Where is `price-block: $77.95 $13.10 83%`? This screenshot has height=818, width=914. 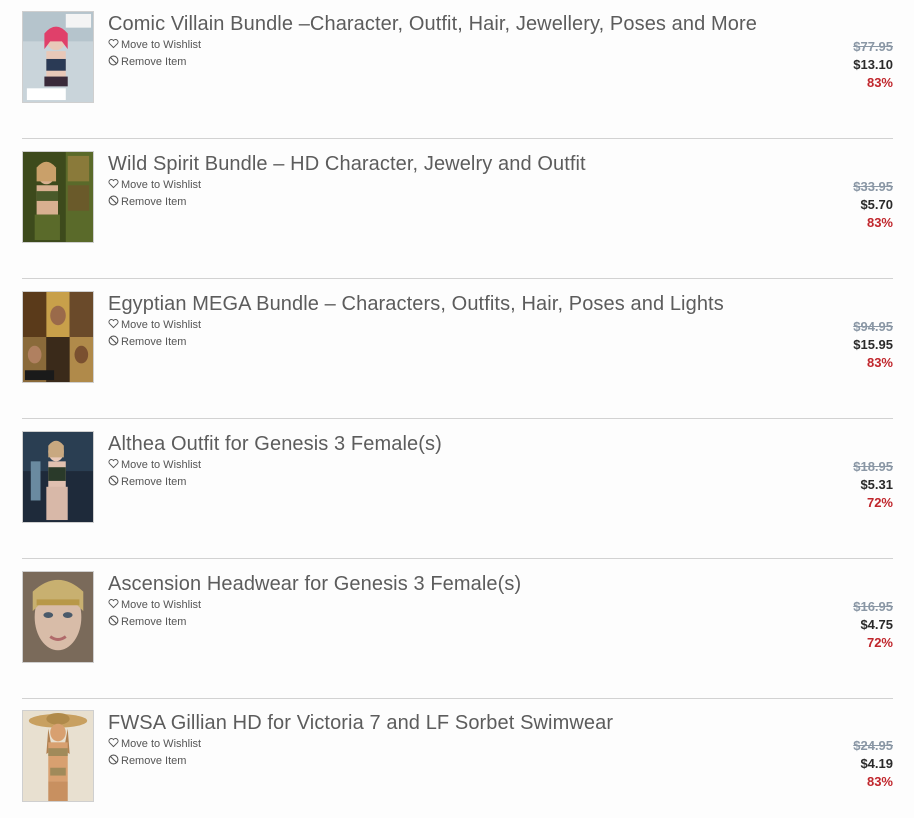 price-block: $77.95 $13.10 83% is located at coordinates (873, 65).